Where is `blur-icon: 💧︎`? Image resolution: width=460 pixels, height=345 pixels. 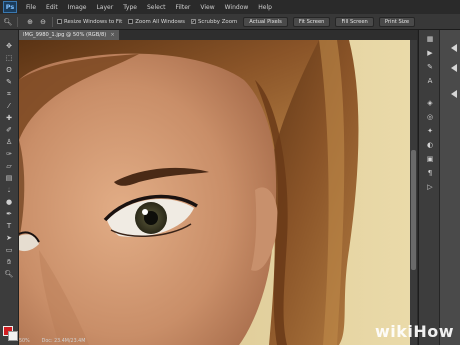 blur-icon: 💧︎ is located at coordinates (9, 190).